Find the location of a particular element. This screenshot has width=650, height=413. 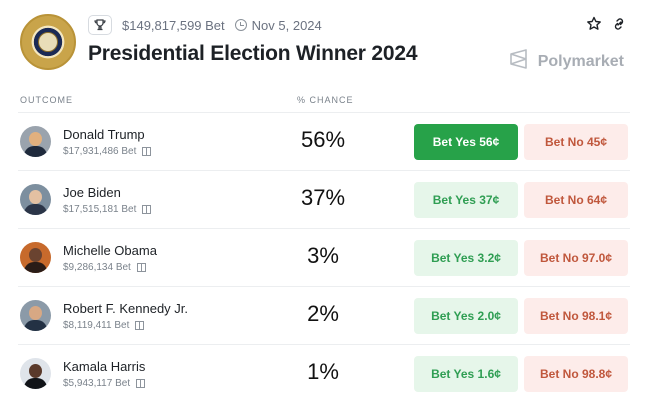

outcome-chance: 56% is located at coordinates (323, 139).